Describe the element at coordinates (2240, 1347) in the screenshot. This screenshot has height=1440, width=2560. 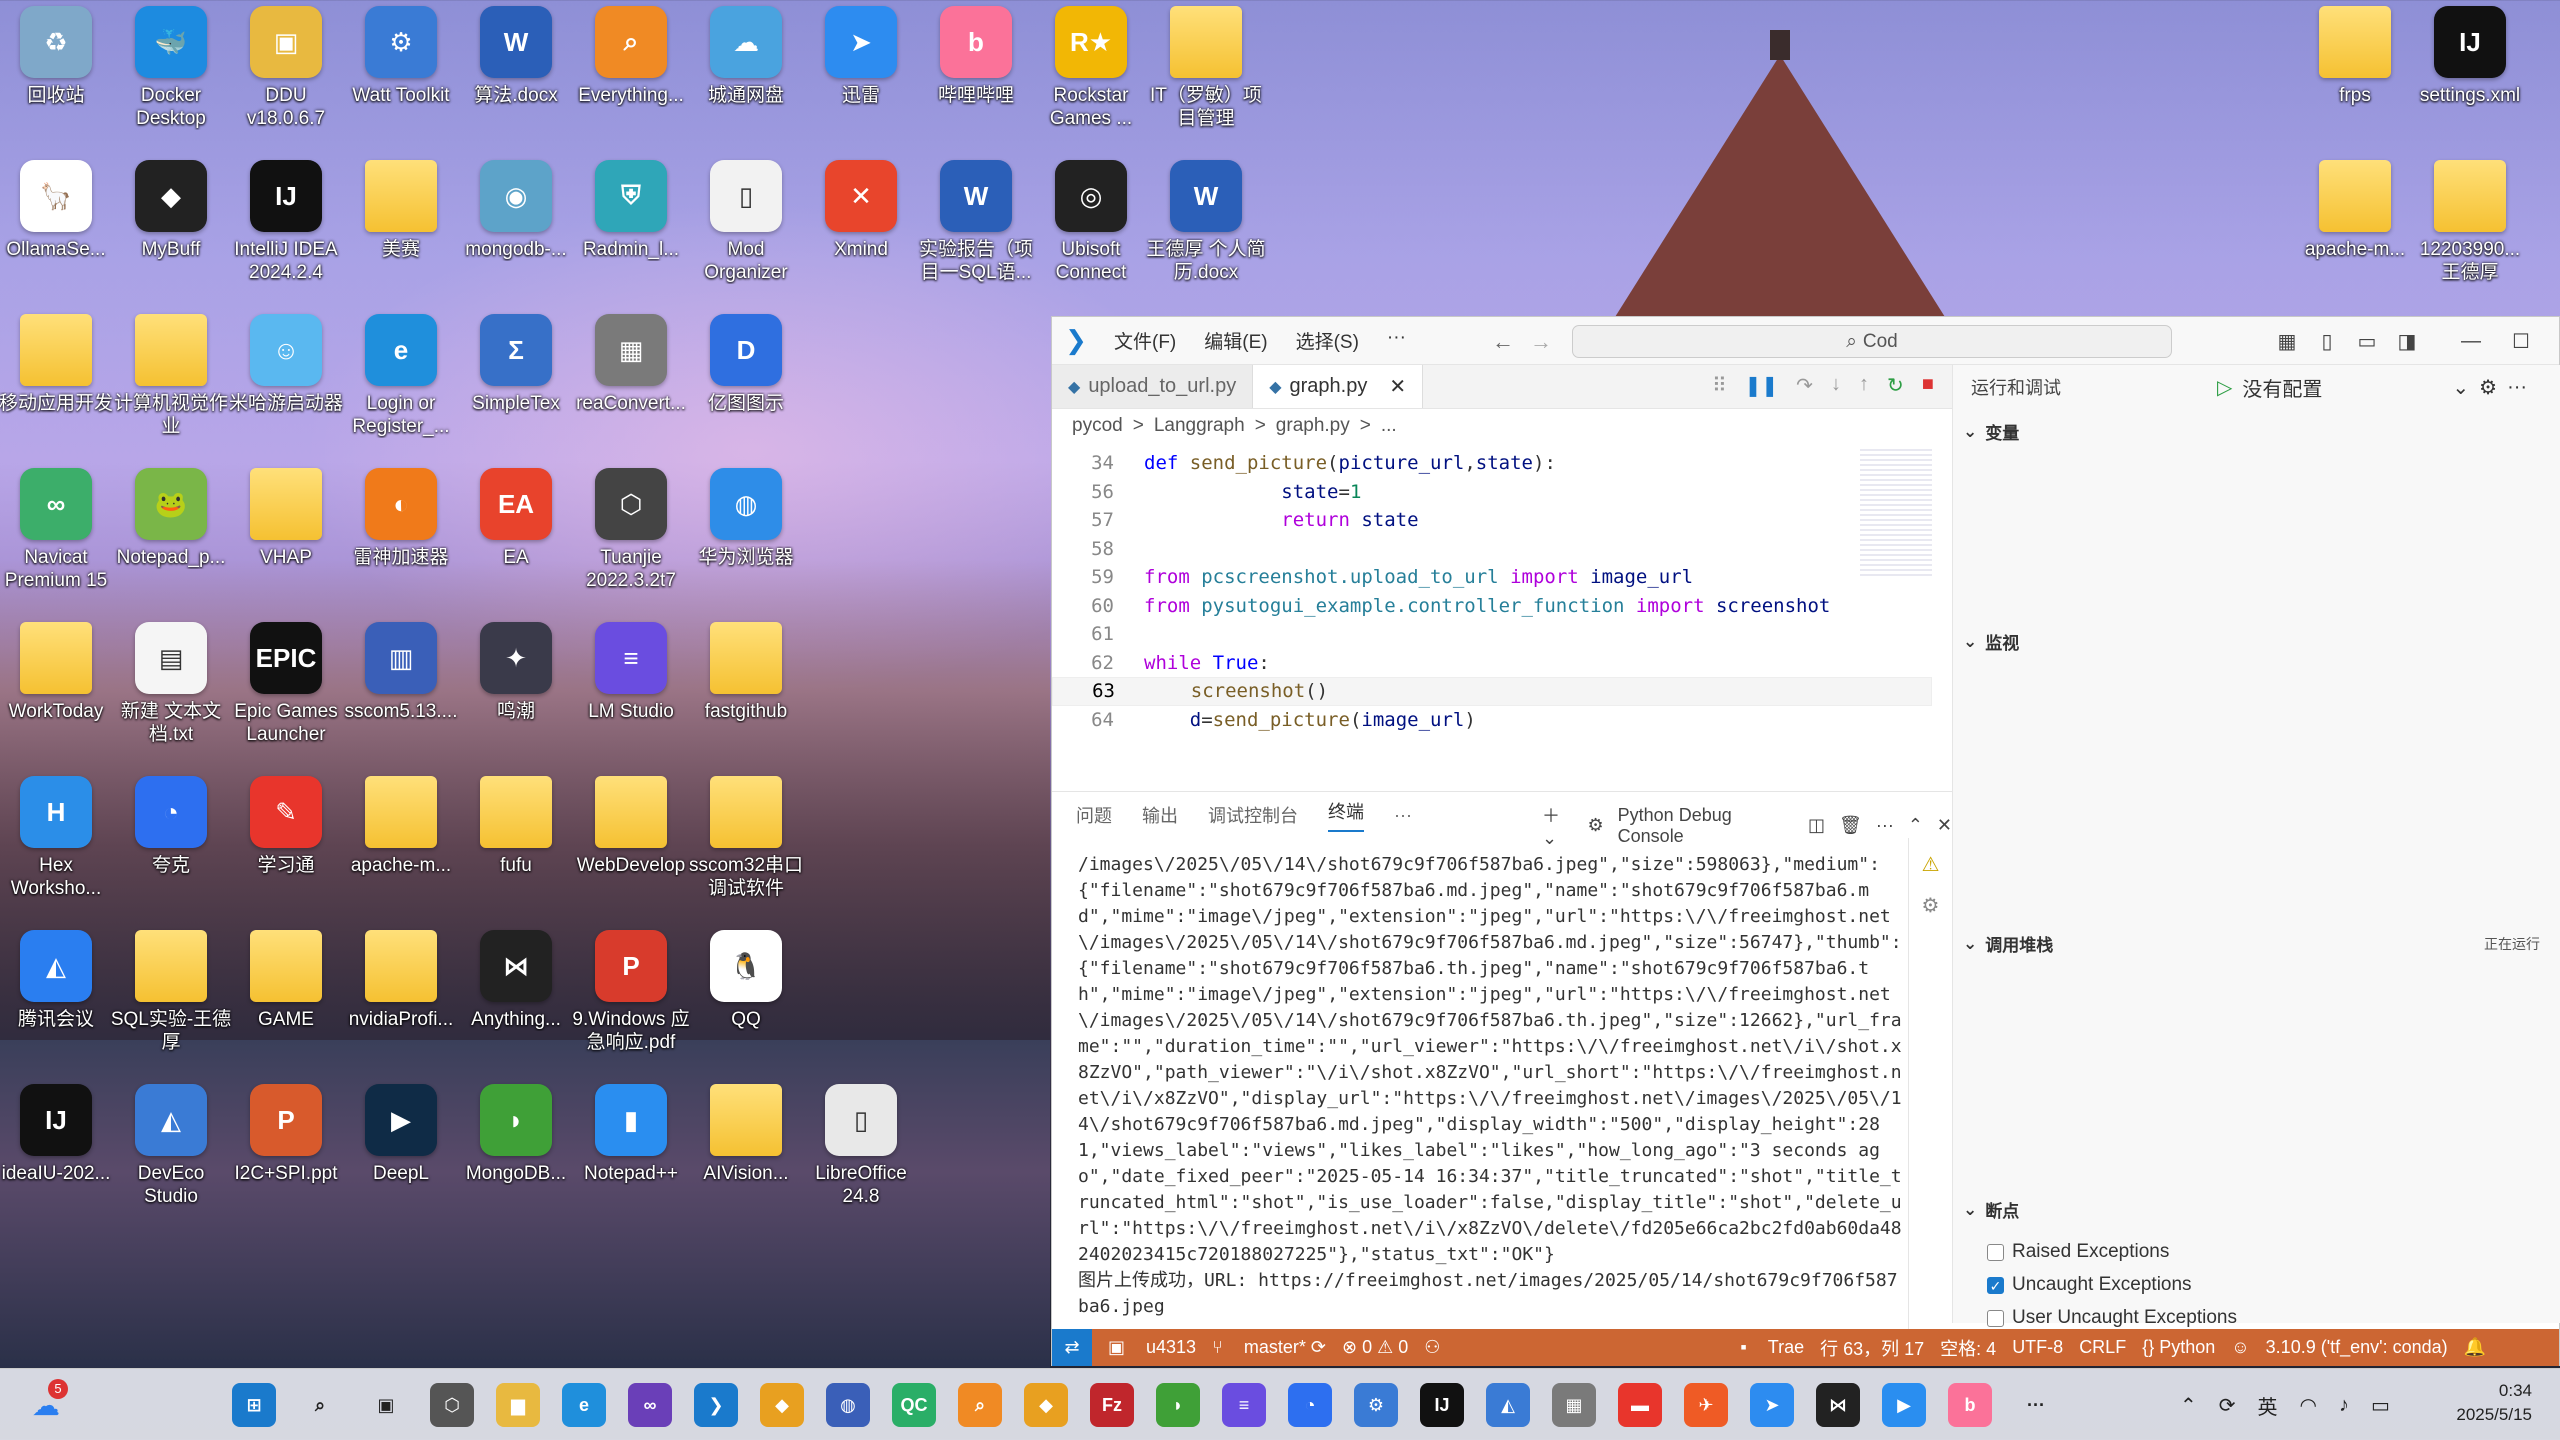
I see `copilot-icon: ☺` at that location.